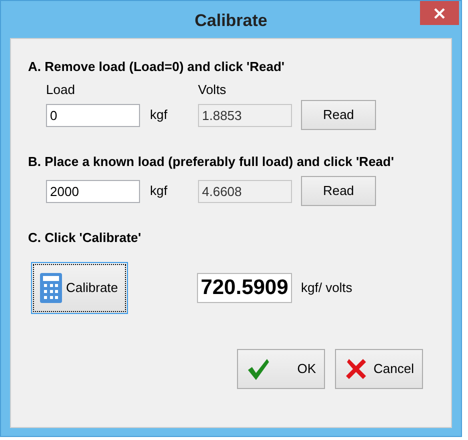 The height and width of the screenshot is (440, 468). I want to click on close-button, so click(439, 13).